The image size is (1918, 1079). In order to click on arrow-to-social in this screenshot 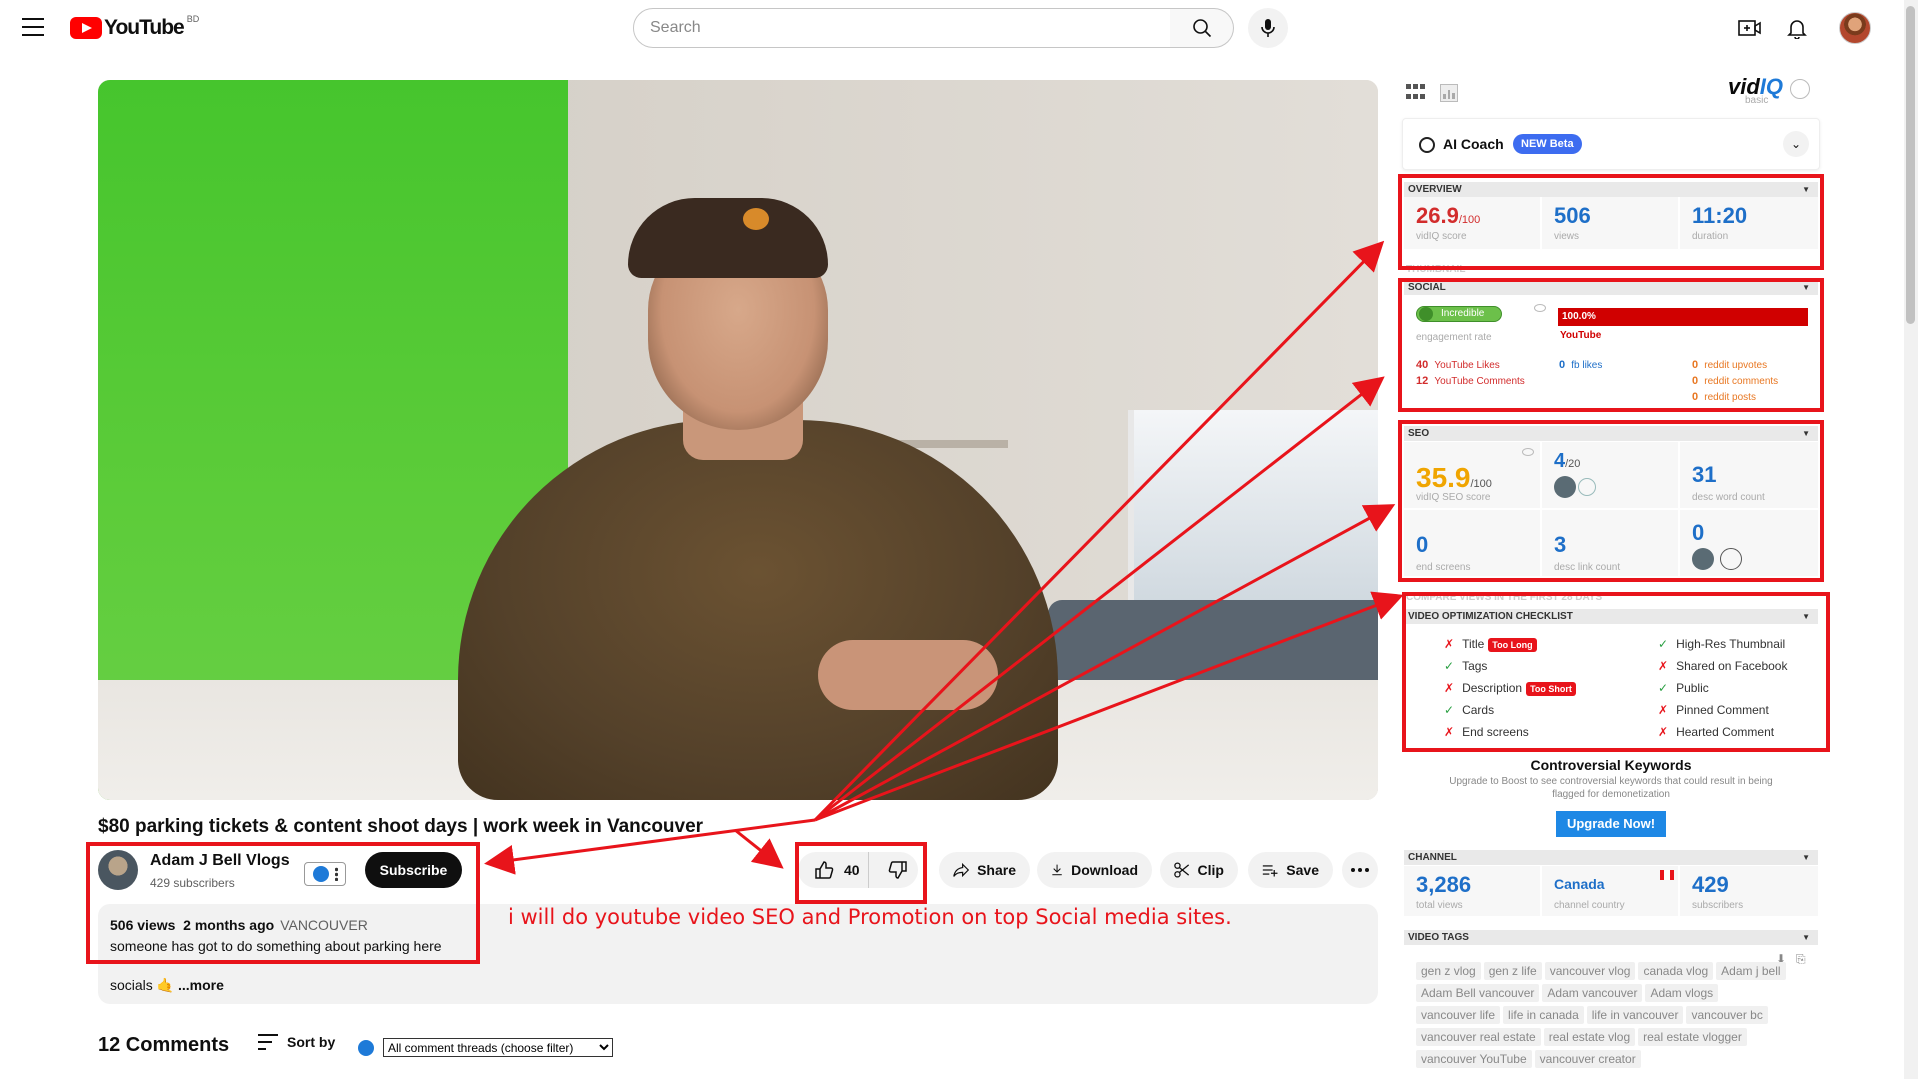, I will do `click(1099, 599)`.